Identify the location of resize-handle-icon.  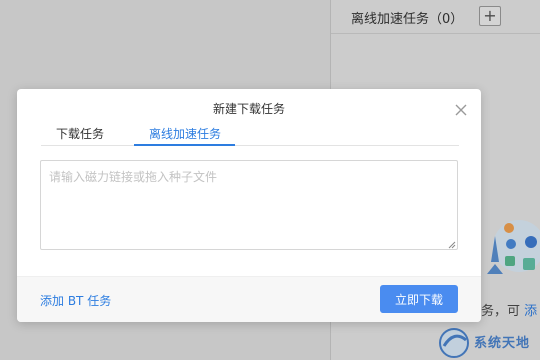
(451, 244).